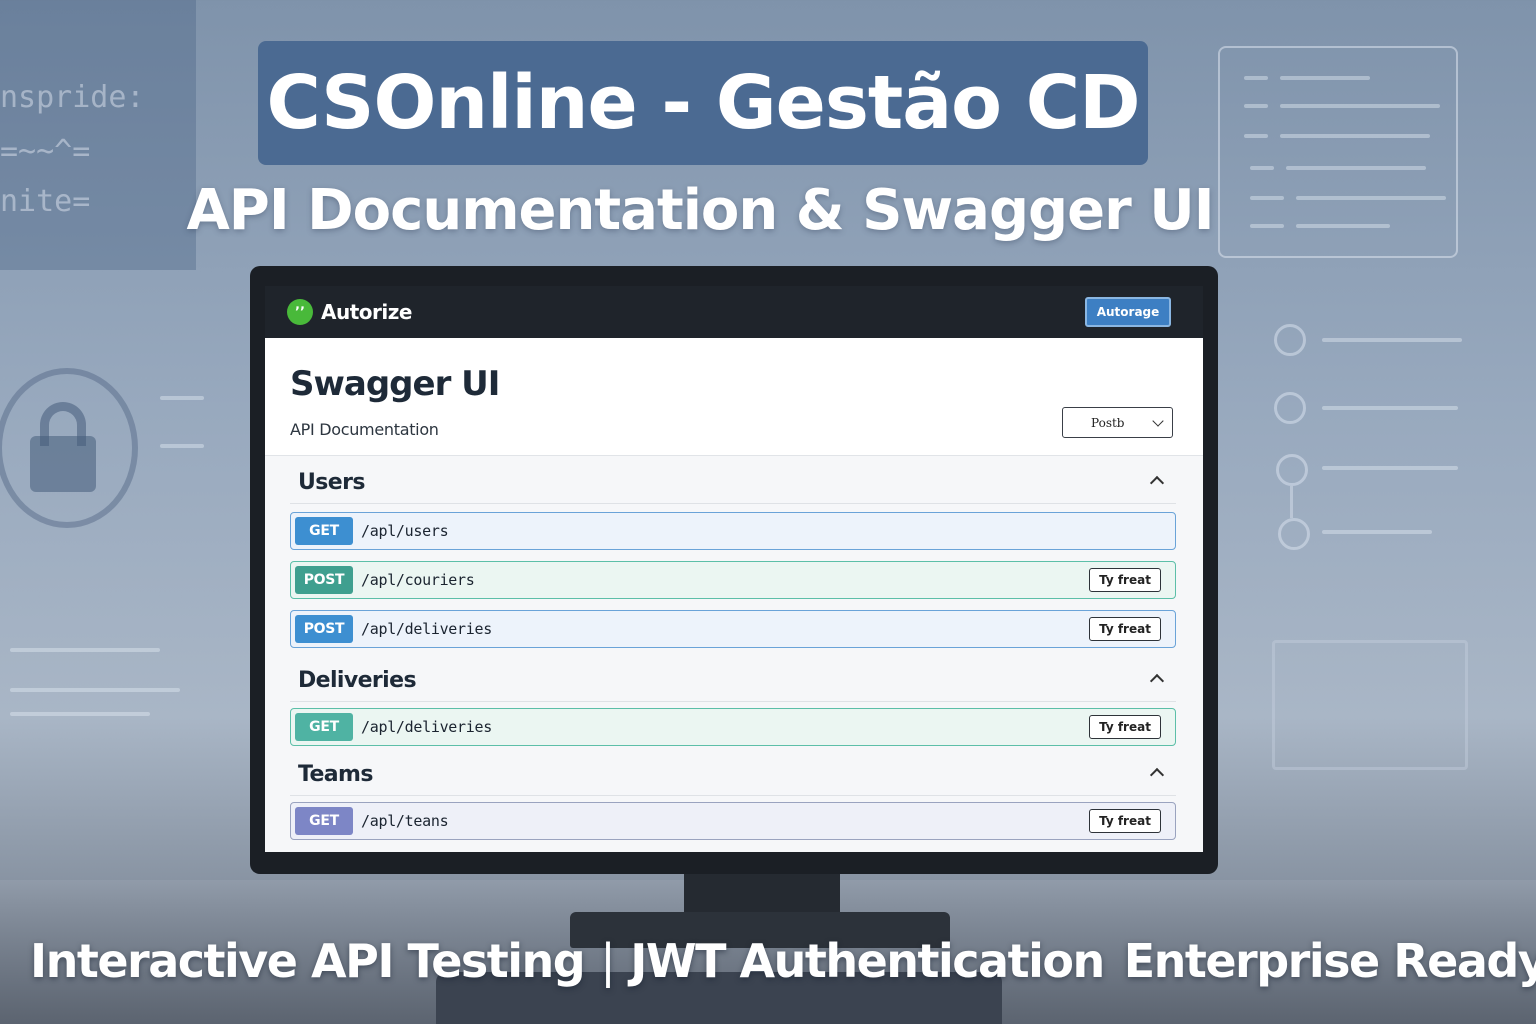 The width and height of the screenshot is (1536, 1024). I want to click on authorize-button: Autorage, so click(1128, 312).